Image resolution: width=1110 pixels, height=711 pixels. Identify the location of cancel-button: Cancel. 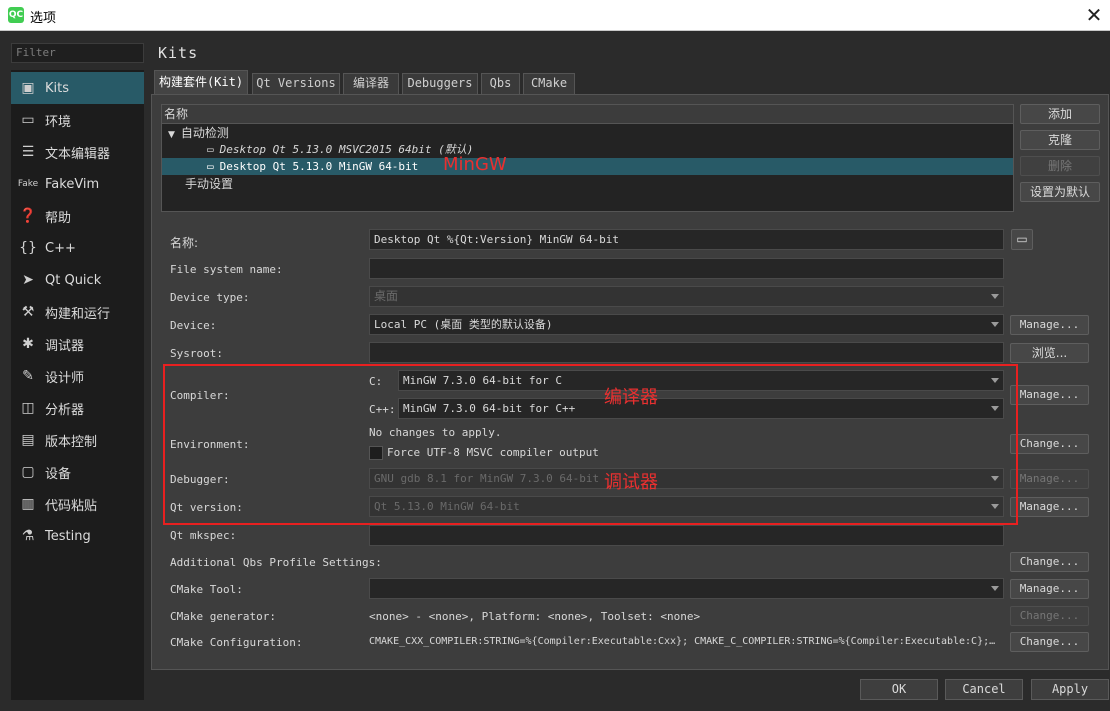
(984, 689).